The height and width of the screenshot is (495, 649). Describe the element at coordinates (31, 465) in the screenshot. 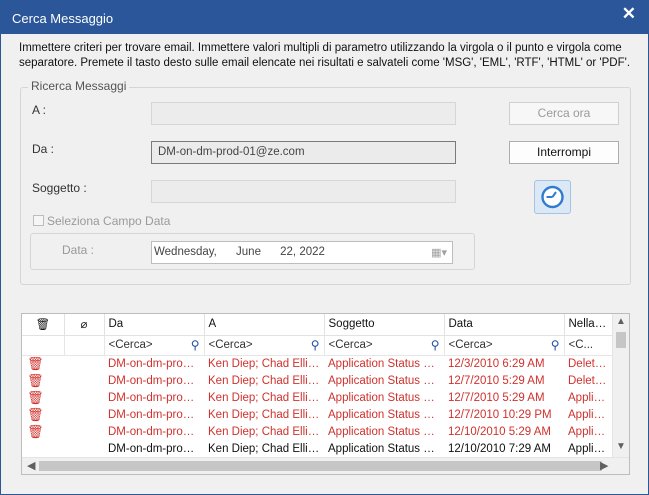

I see `scroll-left-icon: ◀` at that location.